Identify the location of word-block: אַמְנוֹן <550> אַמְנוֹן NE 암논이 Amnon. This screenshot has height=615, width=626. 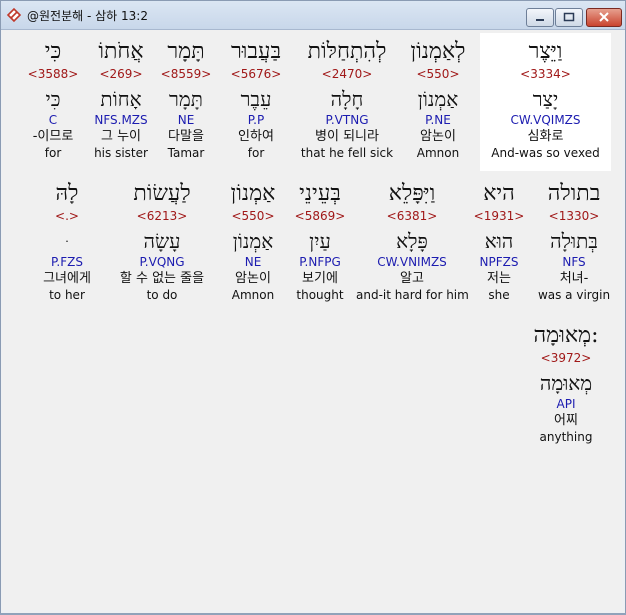
(253, 241).